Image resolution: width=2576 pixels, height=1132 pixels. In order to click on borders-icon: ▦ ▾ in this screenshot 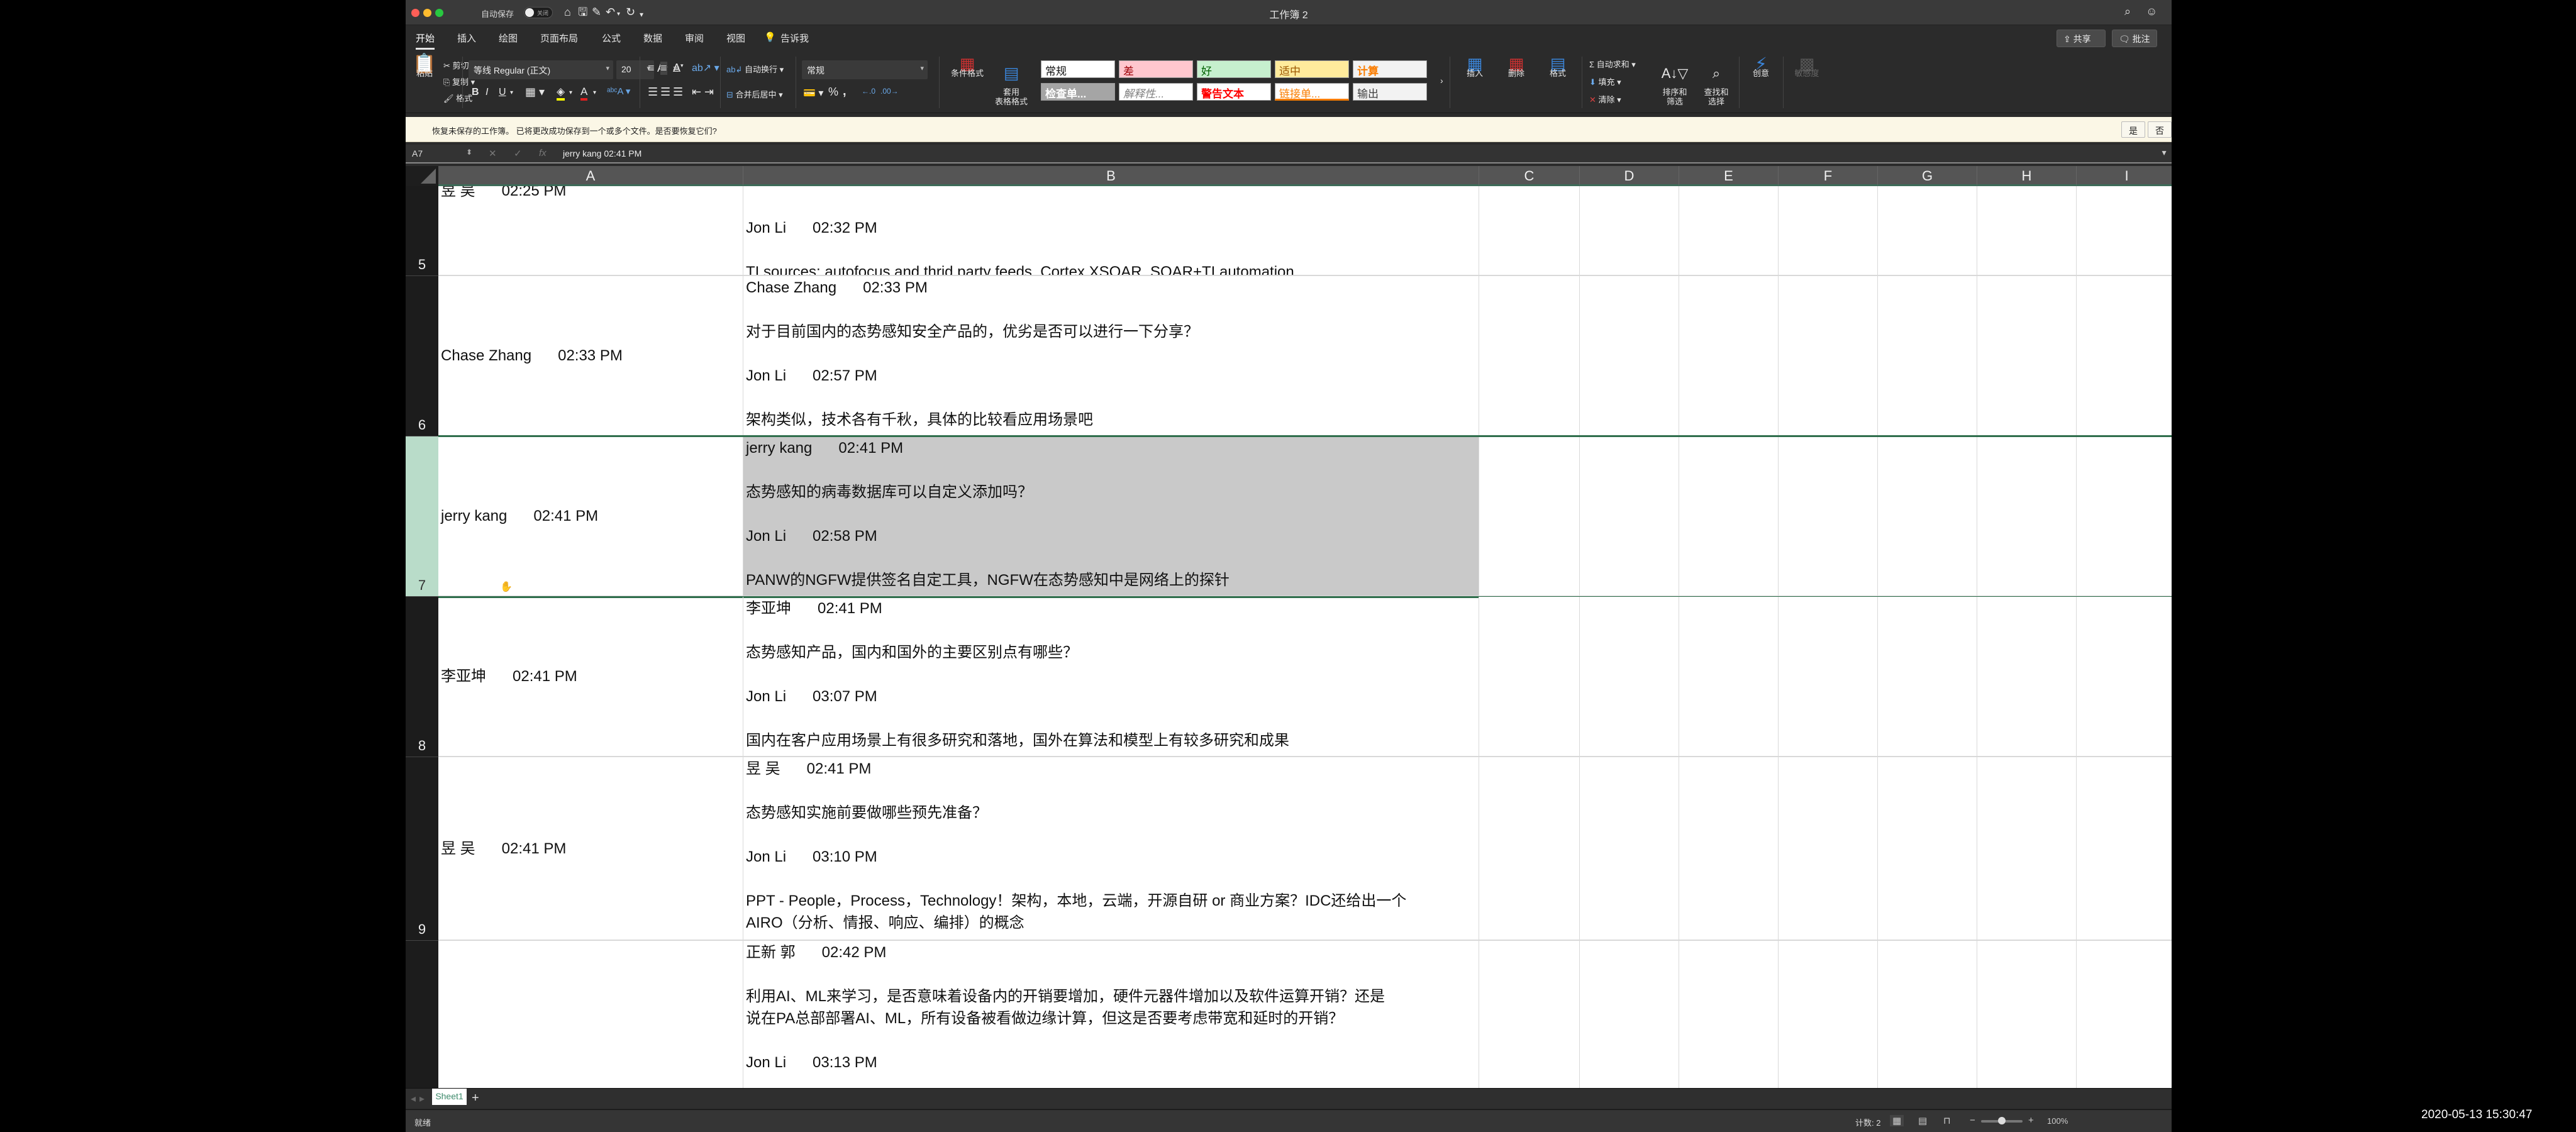, I will do `click(535, 93)`.